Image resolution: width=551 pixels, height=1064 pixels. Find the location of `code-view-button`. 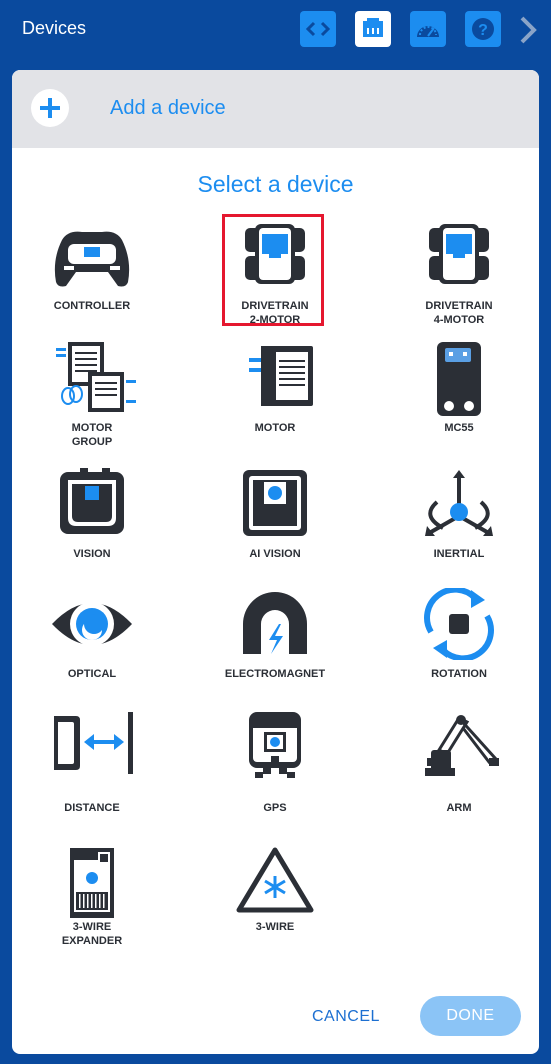

code-view-button is located at coordinates (318, 29).